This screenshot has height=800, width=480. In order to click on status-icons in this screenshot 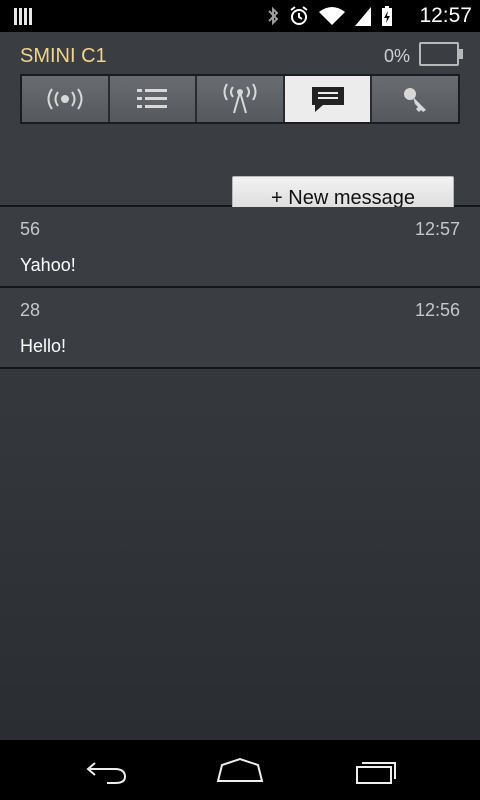, I will do `click(330, 16)`.